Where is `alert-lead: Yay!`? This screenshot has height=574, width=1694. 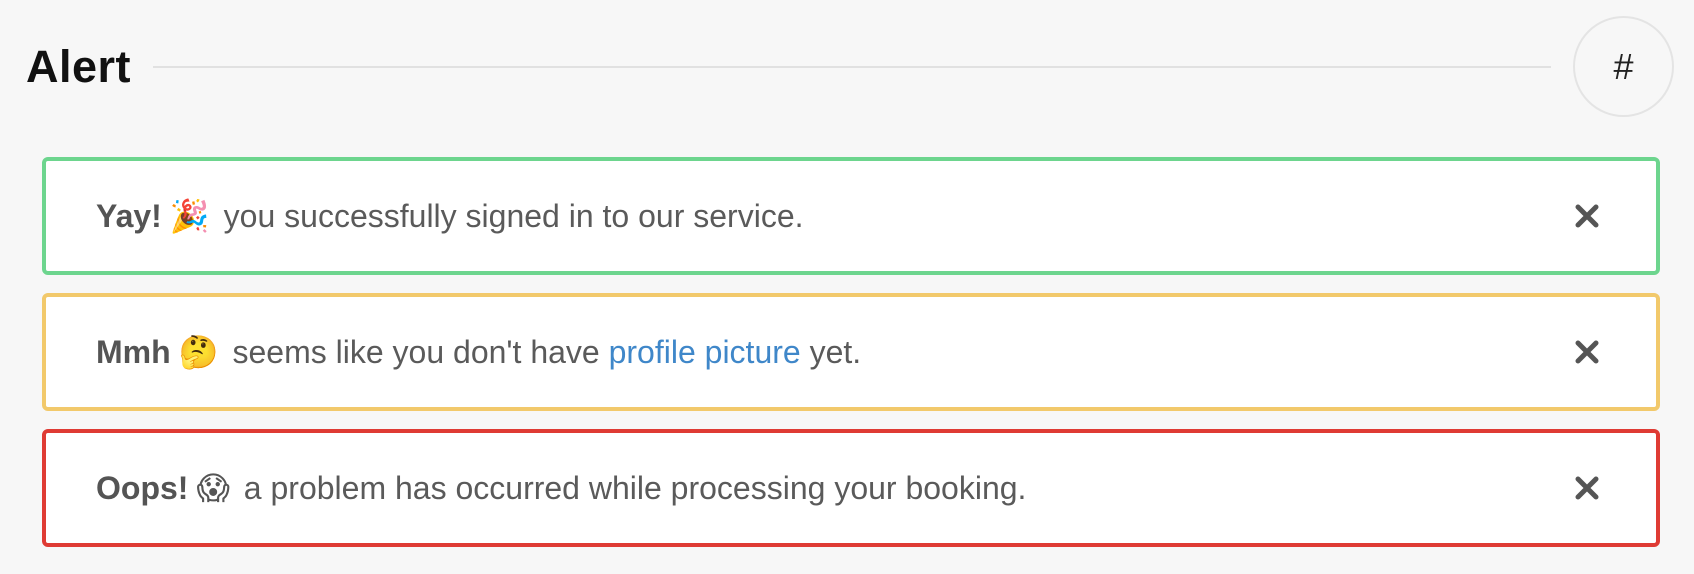 alert-lead: Yay! is located at coordinates (129, 215).